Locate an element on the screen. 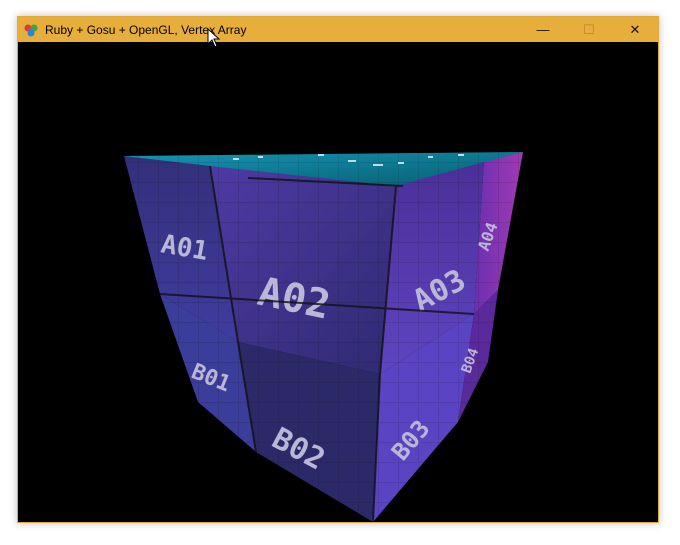 This screenshot has width=680, height=545. close-button: ✕ is located at coordinates (635, 29).